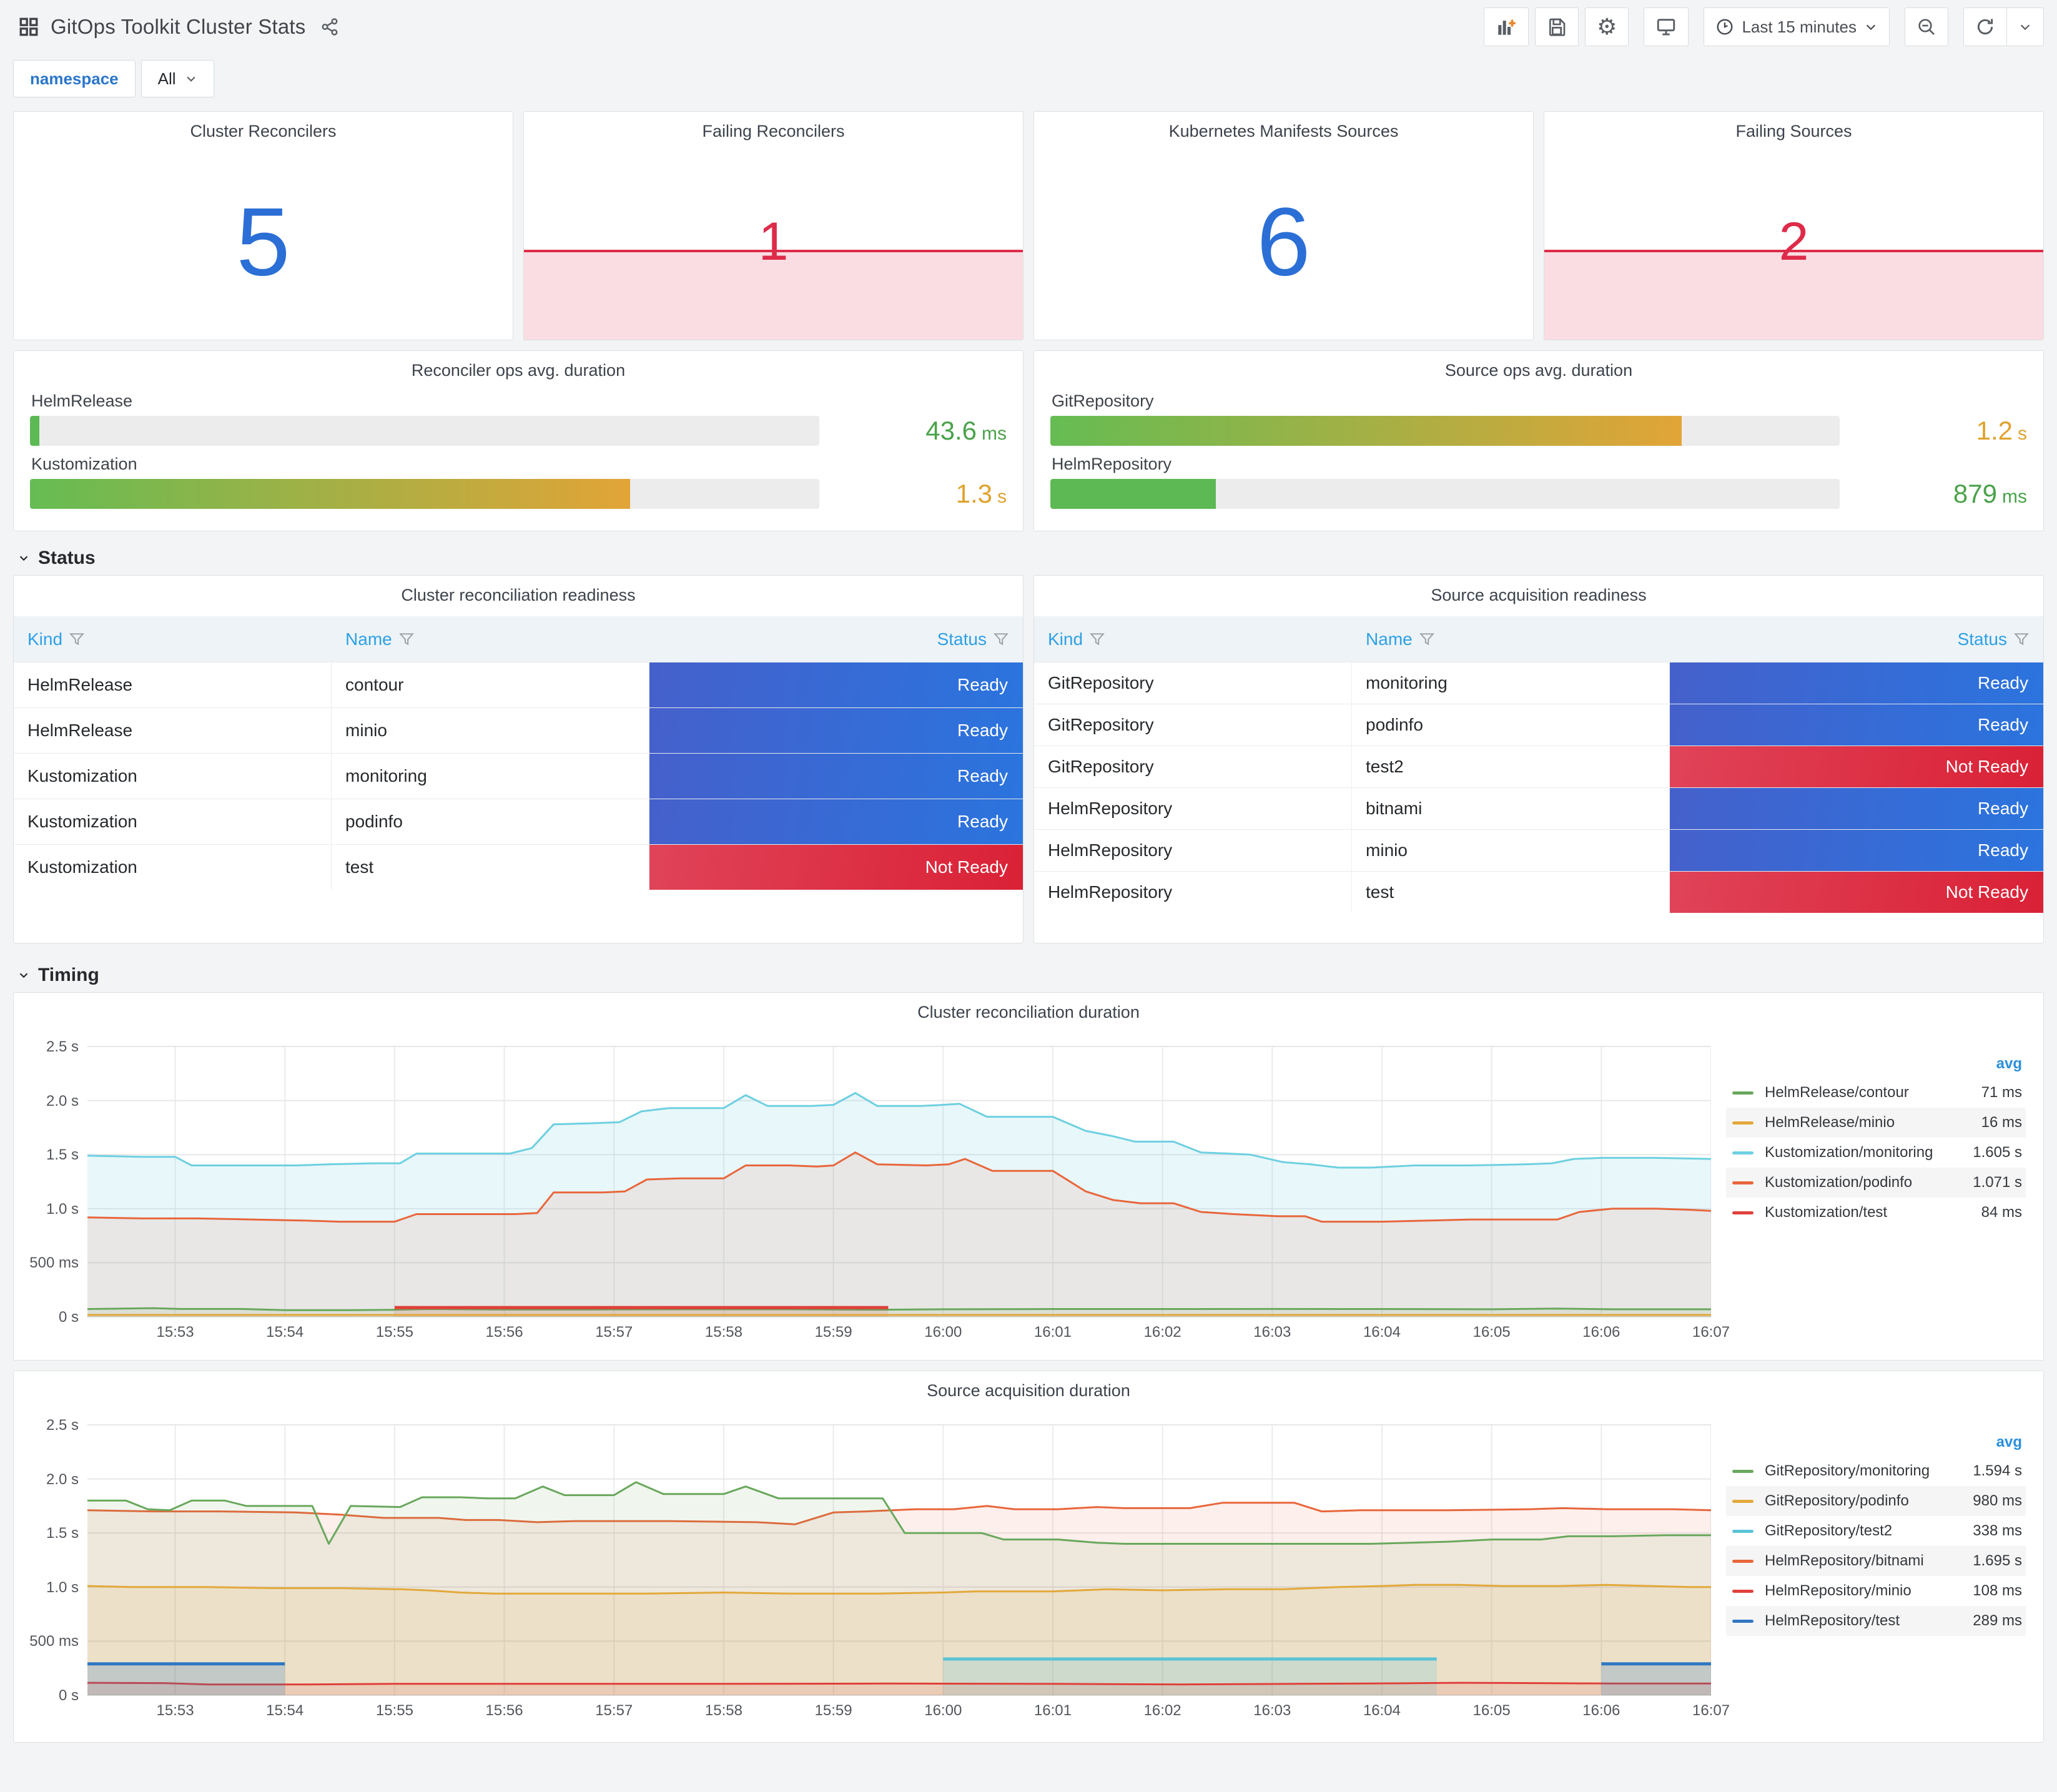 This screenshot has height=1792, width=2057. What do you see at coordinates (1876, 1183) in the screenshot?
I see `legend-item: Kustomization/podinfo 1.071 s` at bounding box center [1876, 1183].